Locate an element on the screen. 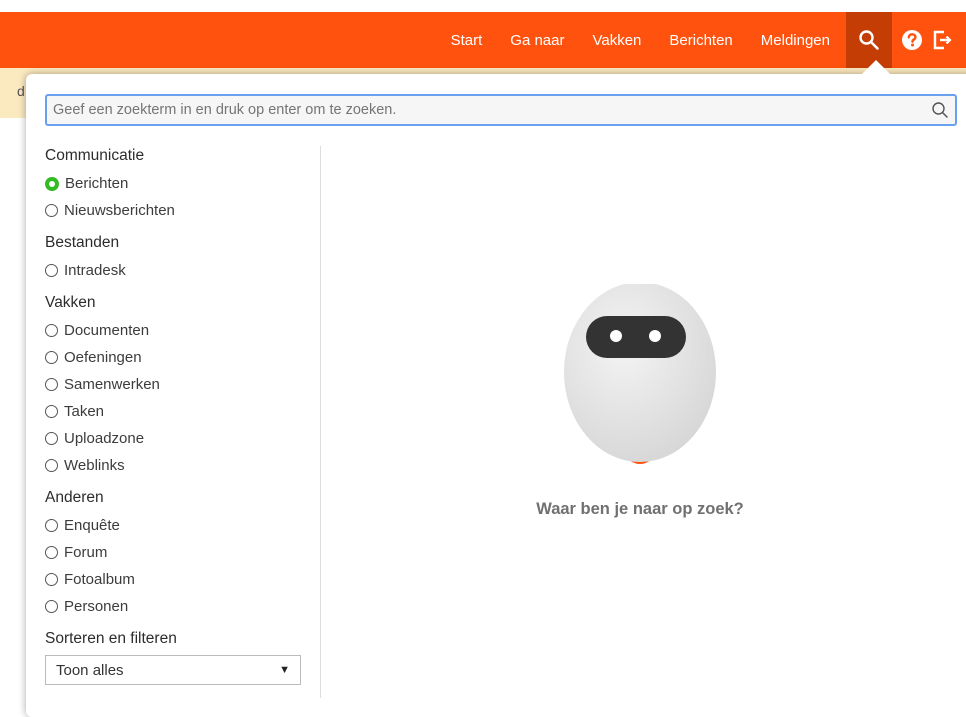 The width and height of the screenshot is (966, 717). option-forum: Forum is located at coordinates (182, 552).